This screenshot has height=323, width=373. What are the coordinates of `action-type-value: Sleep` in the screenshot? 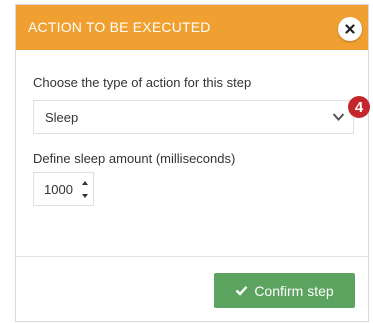 It's located at (62, 117).